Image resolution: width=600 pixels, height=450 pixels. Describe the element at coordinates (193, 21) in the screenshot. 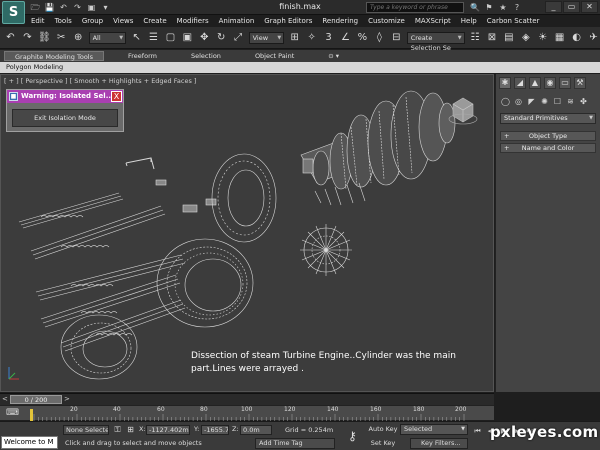

I see `menu-modifiers: Modifiers` at that location.